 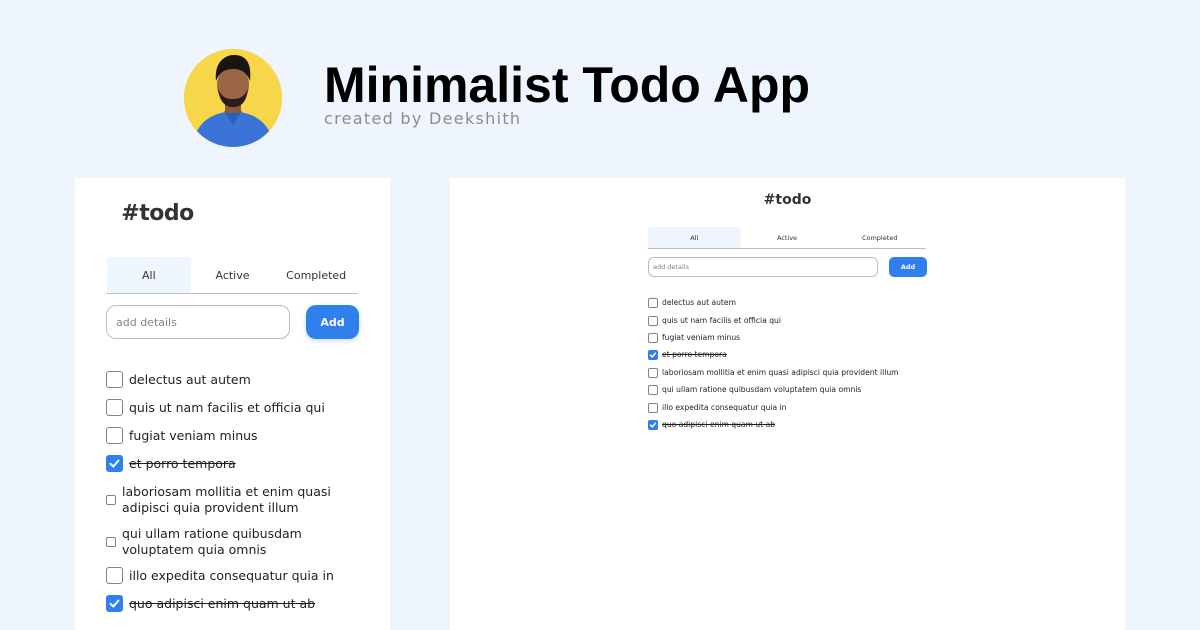 What do you see at coordinates (233, 98) in the screenshot?
I see `avatar` at bounding box center [233, 98].